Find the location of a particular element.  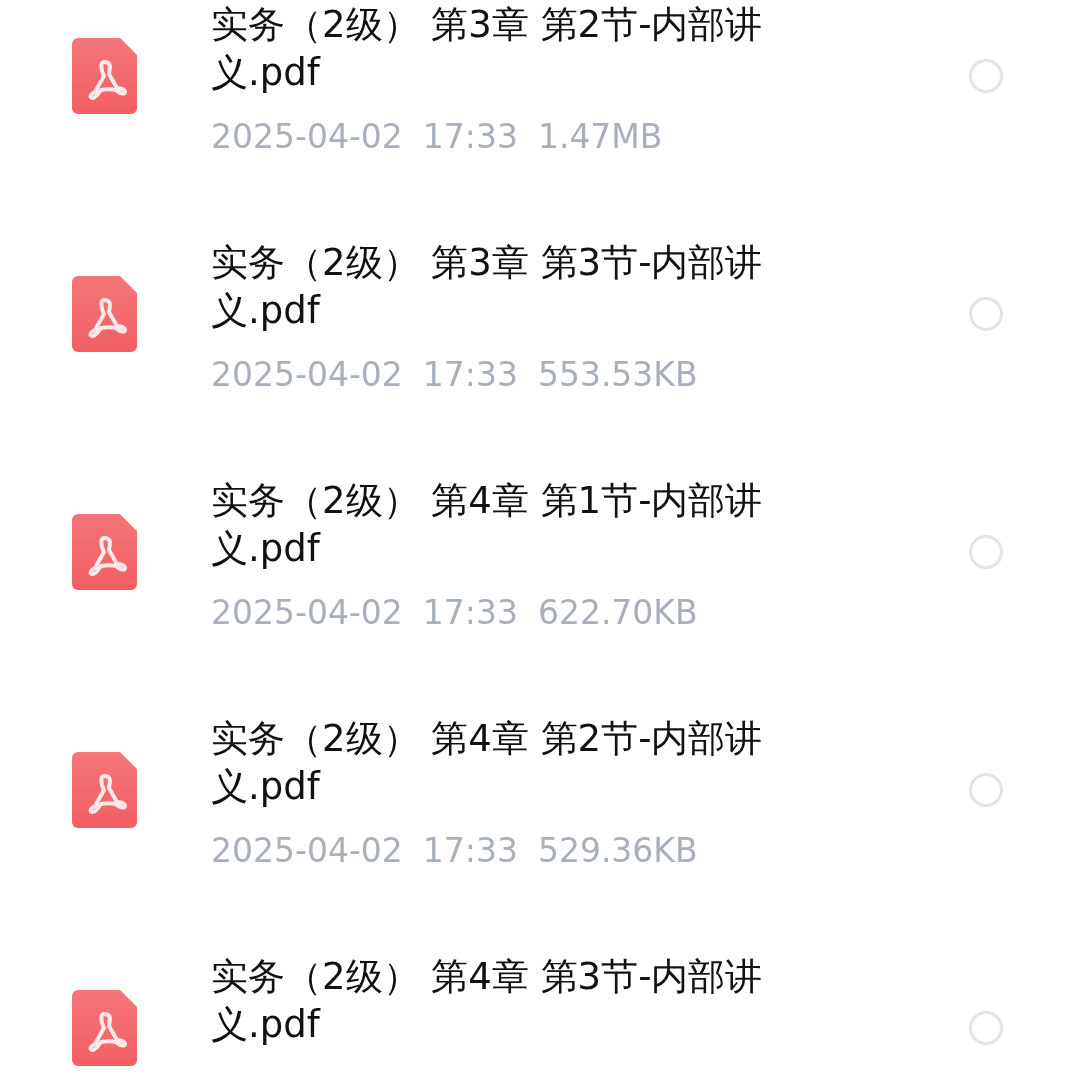

file-name: 实务（2级） 第3章 第3节-内部讲义.pdf is located at coordinates (487, 287).